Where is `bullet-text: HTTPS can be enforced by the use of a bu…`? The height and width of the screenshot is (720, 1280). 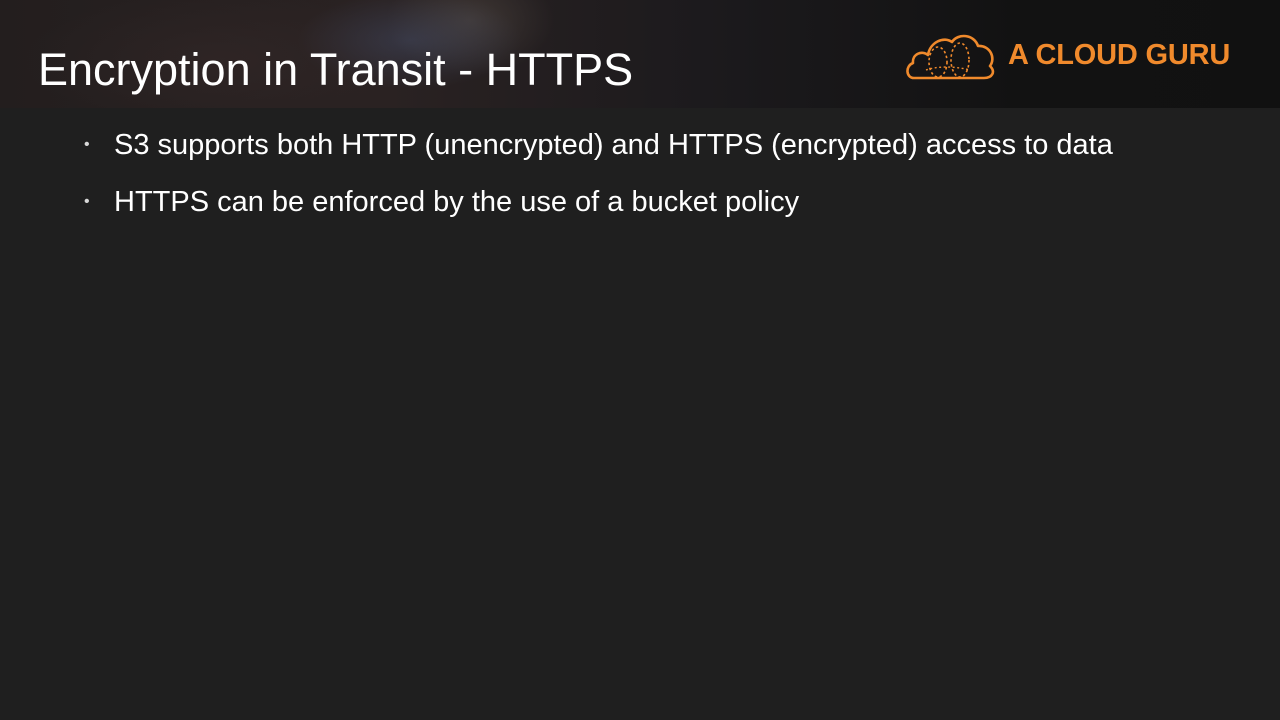
bullet-text: HTTPS can be enforced by the use of a bu… is located at coordinates (457, 202).